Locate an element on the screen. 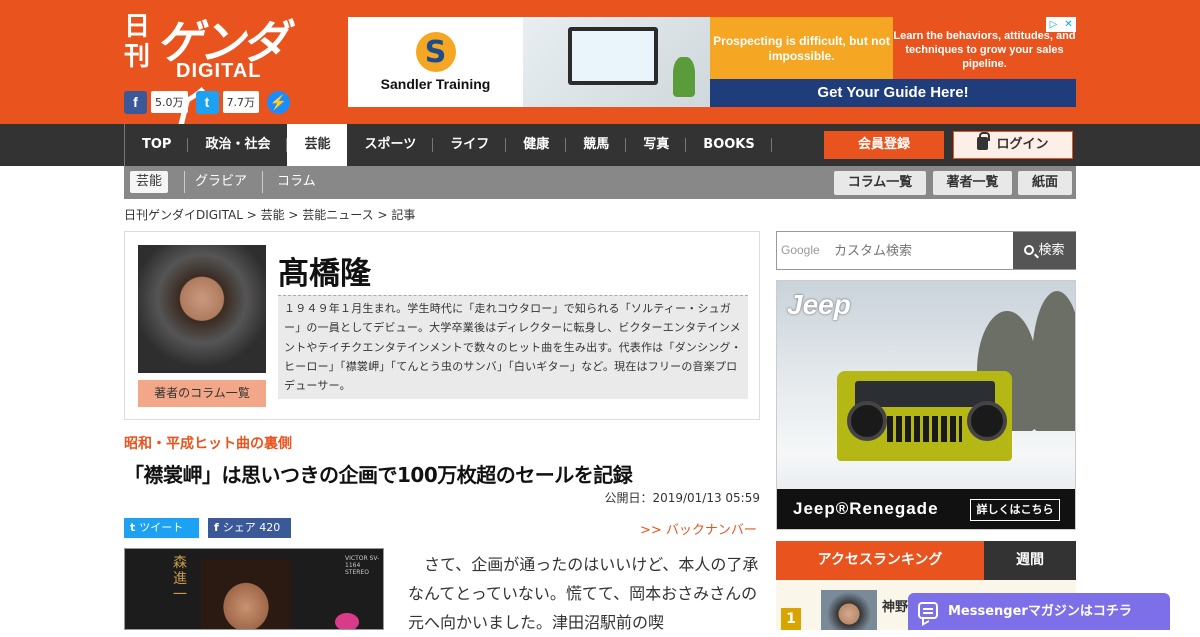  register-button: 会員登録 is located at coordinates (884, 145).